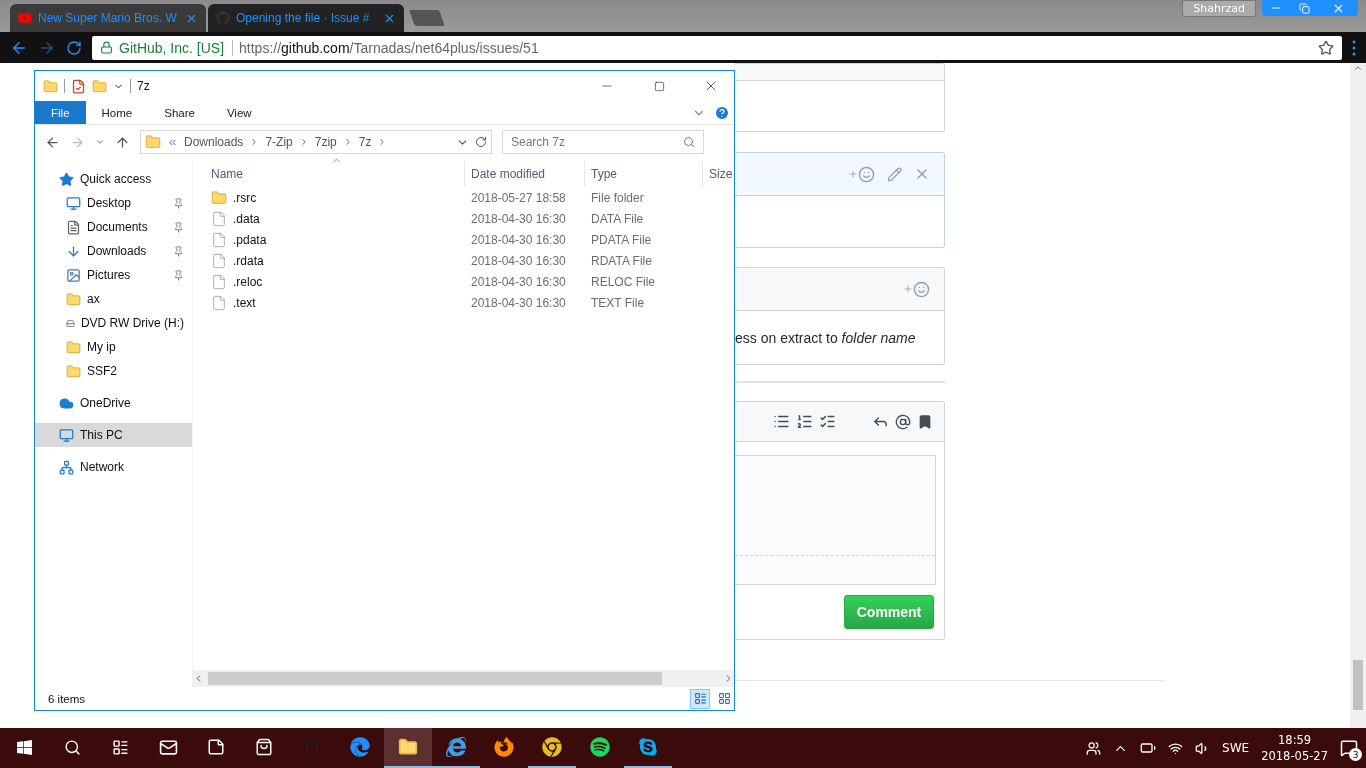  Describe the element at coordinates (365, 142) in the screenshot. I see `breadcrumb-item: 7z` at that location.